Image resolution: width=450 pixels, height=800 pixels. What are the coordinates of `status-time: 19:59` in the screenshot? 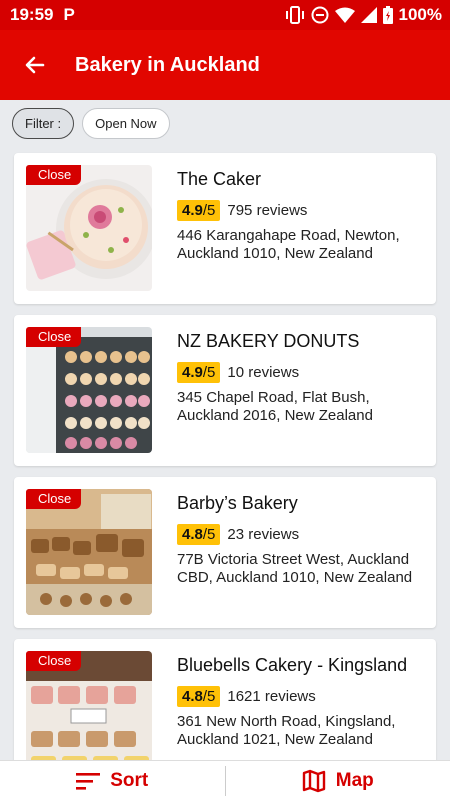 It's located at (32, 14).